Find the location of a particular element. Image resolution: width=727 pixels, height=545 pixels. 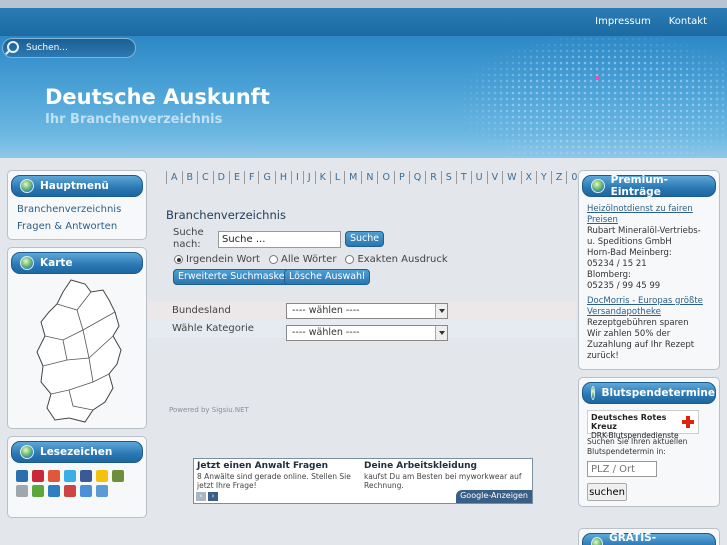

yigg-icon is located at coordinates (22, 491).